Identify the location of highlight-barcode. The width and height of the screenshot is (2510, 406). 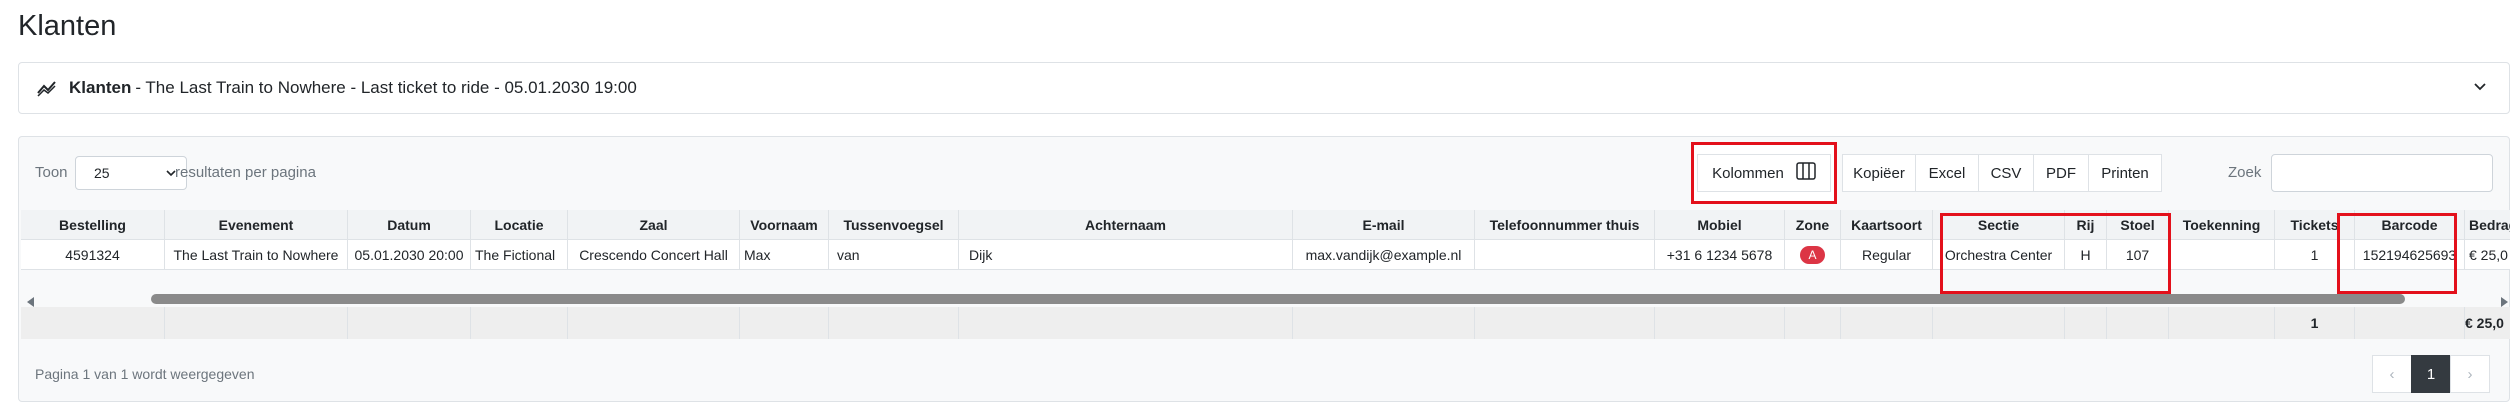
(2397, 253).